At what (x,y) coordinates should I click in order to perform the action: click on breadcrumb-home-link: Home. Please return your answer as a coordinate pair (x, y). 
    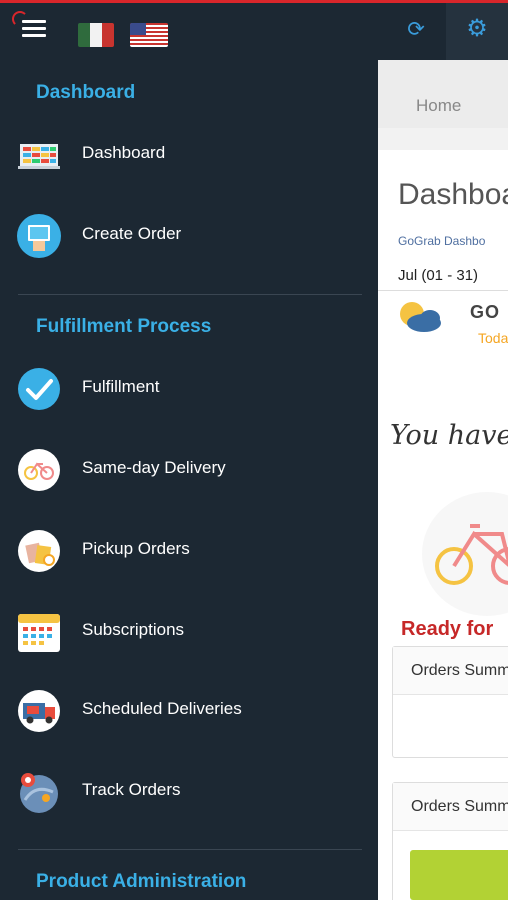
    Looking at the image, I should click on (438, 106).